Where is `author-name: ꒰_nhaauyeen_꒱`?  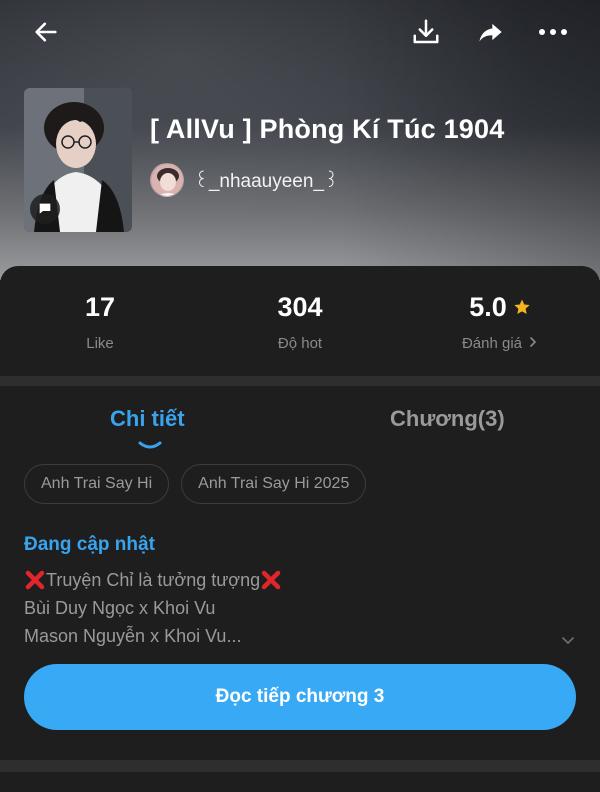
author-name: ꒰_nhaauyeen_꒱ is located at coordinates (266, 180).